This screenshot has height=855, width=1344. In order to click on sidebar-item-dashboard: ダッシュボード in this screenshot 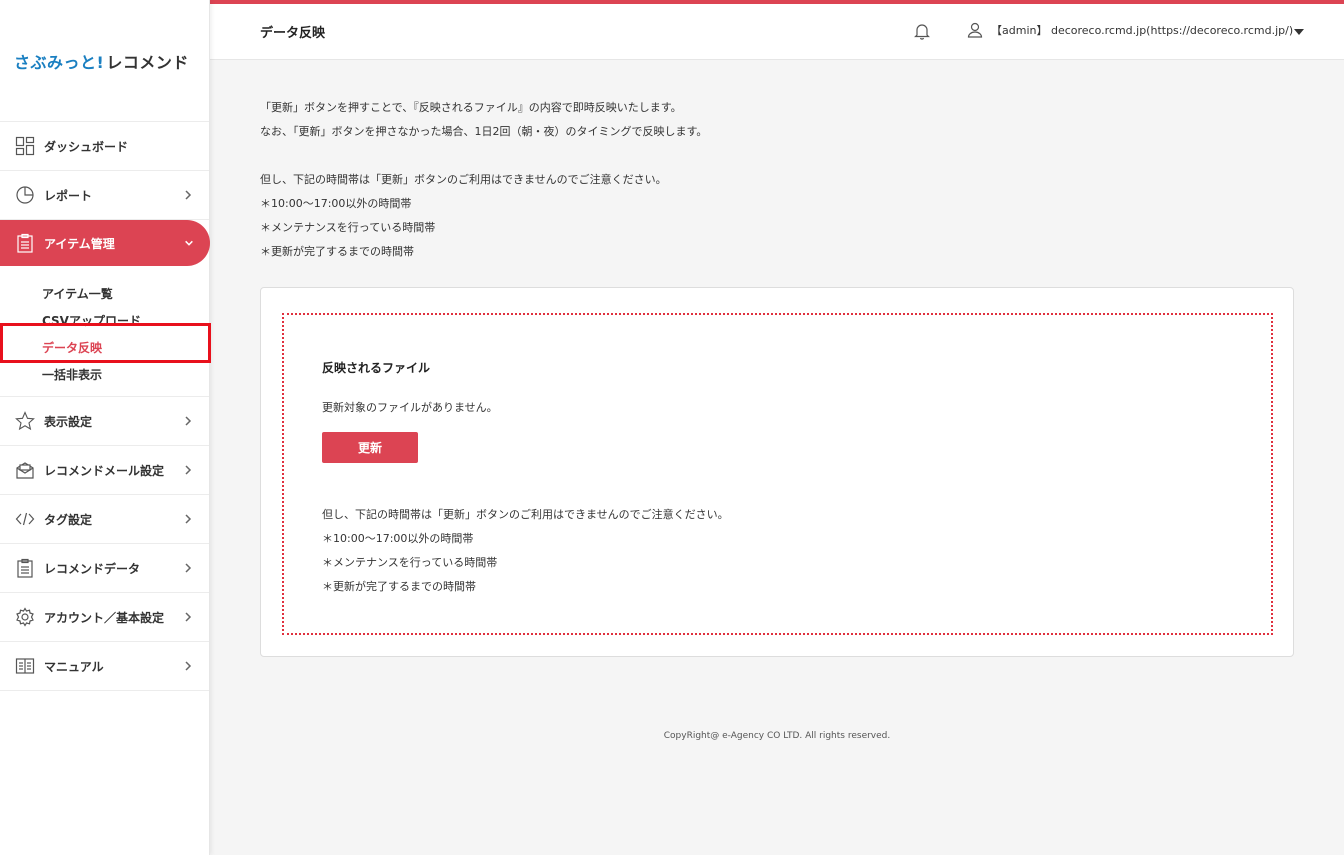, I will do `click(104, 146)`.